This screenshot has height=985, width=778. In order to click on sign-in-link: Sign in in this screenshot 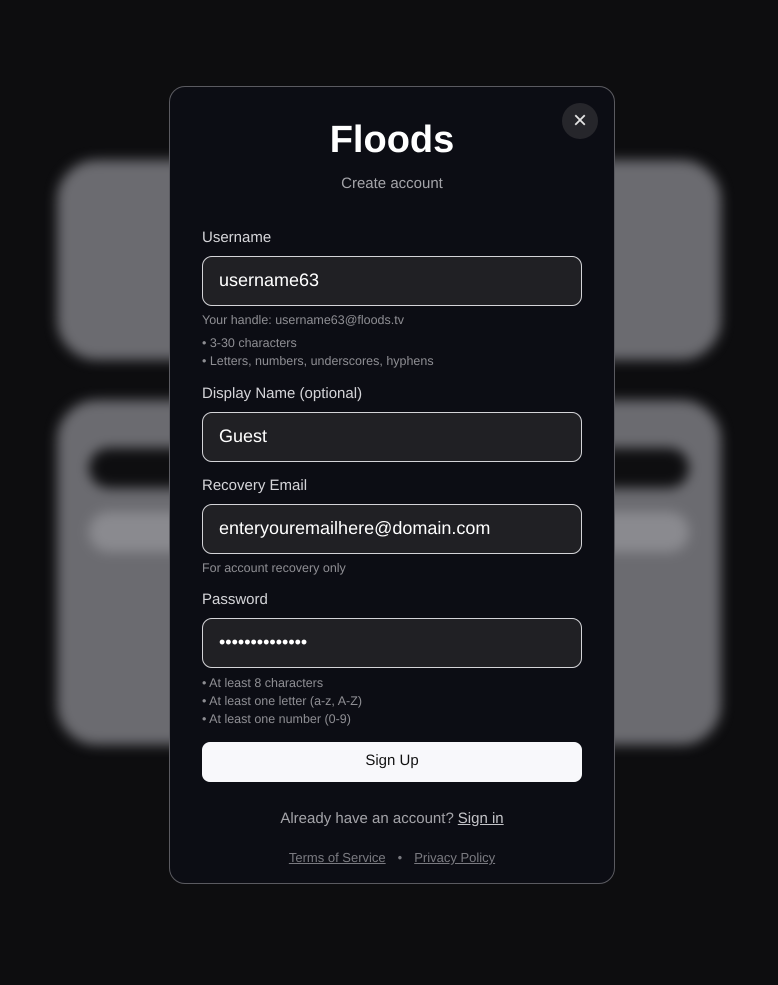, I will do `click(481, 819)`.